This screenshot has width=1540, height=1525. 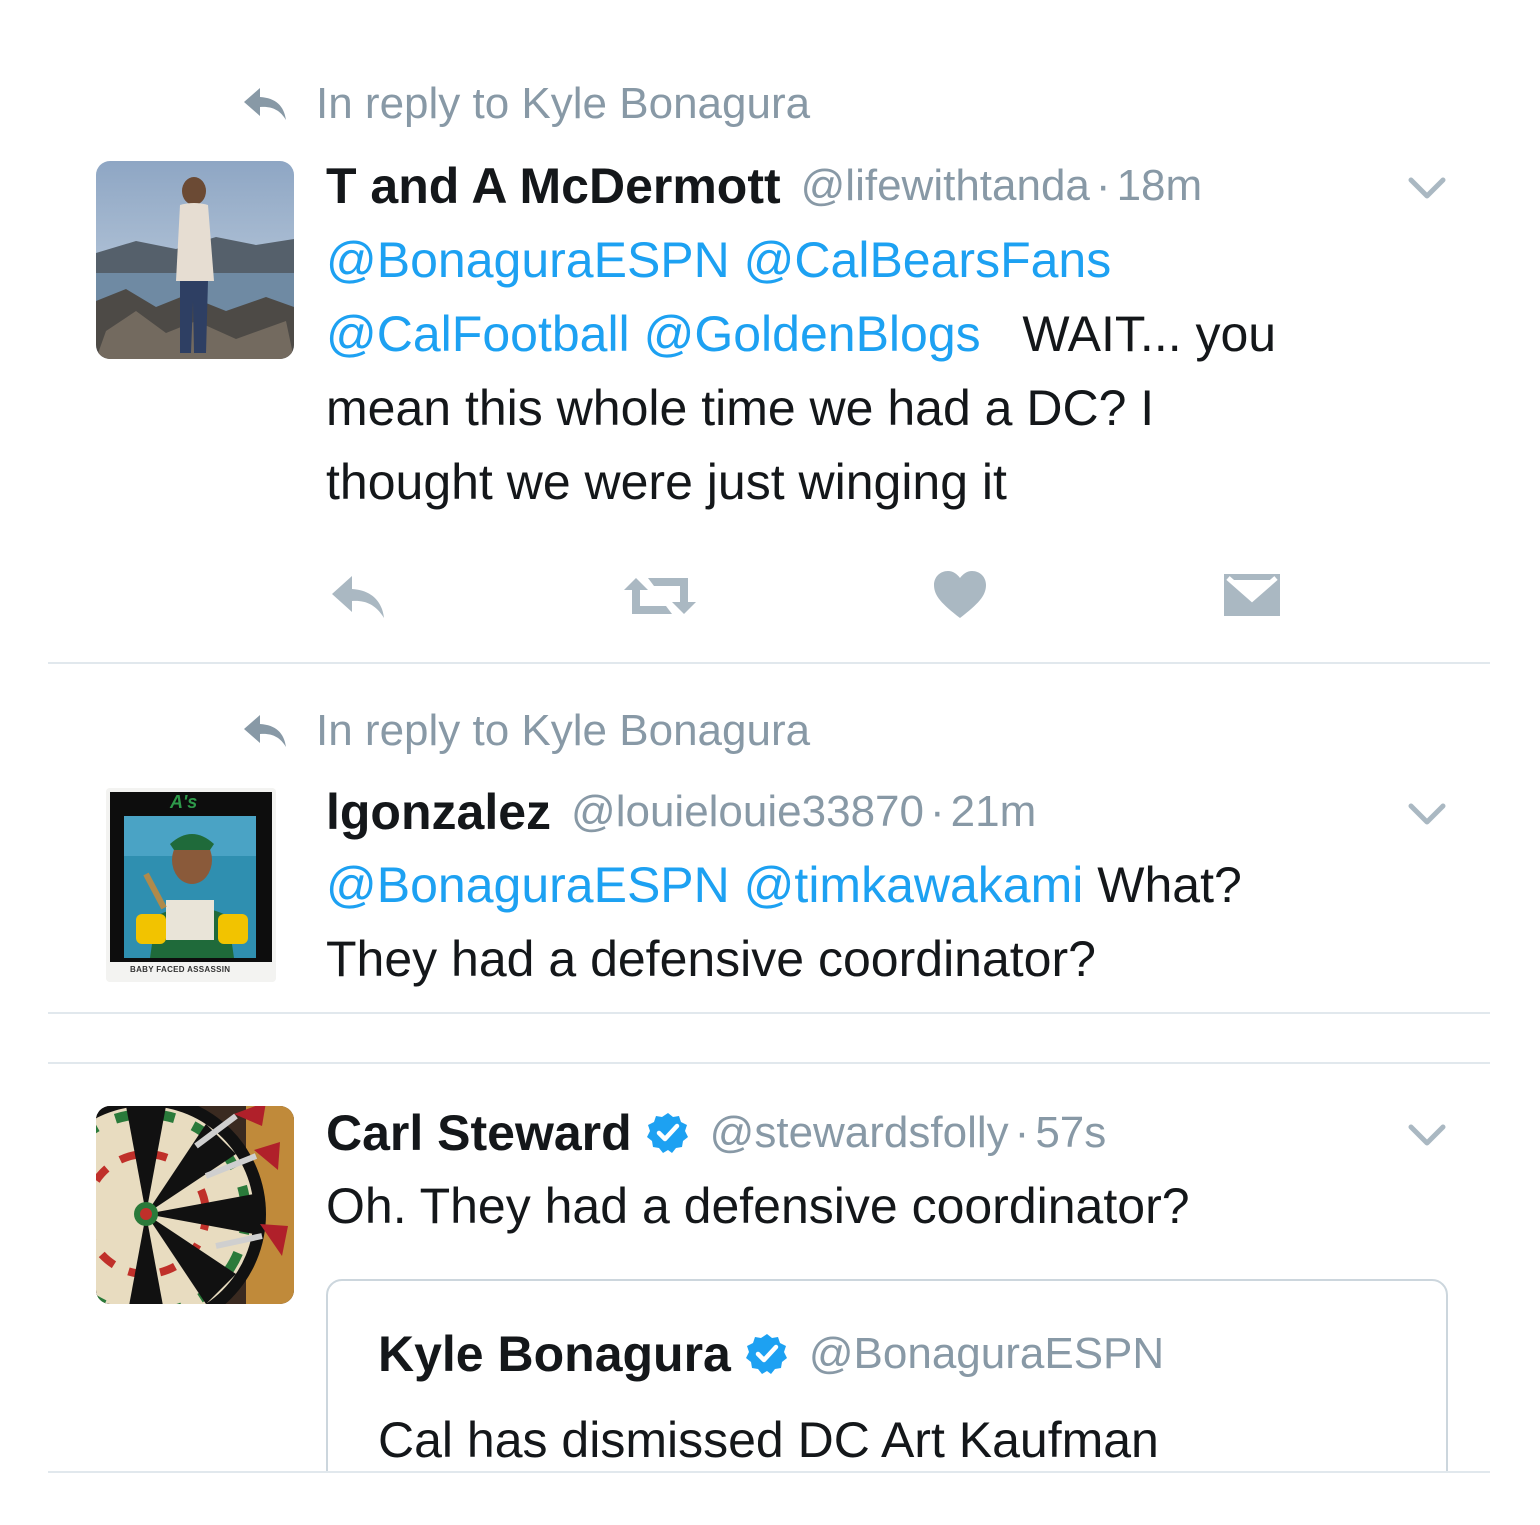 What do you see at coordinates (758, 1206) in the screenshot?
I see `text-line: Oh. They had a defensive coordinator?` at bounding box center [758, 1206].